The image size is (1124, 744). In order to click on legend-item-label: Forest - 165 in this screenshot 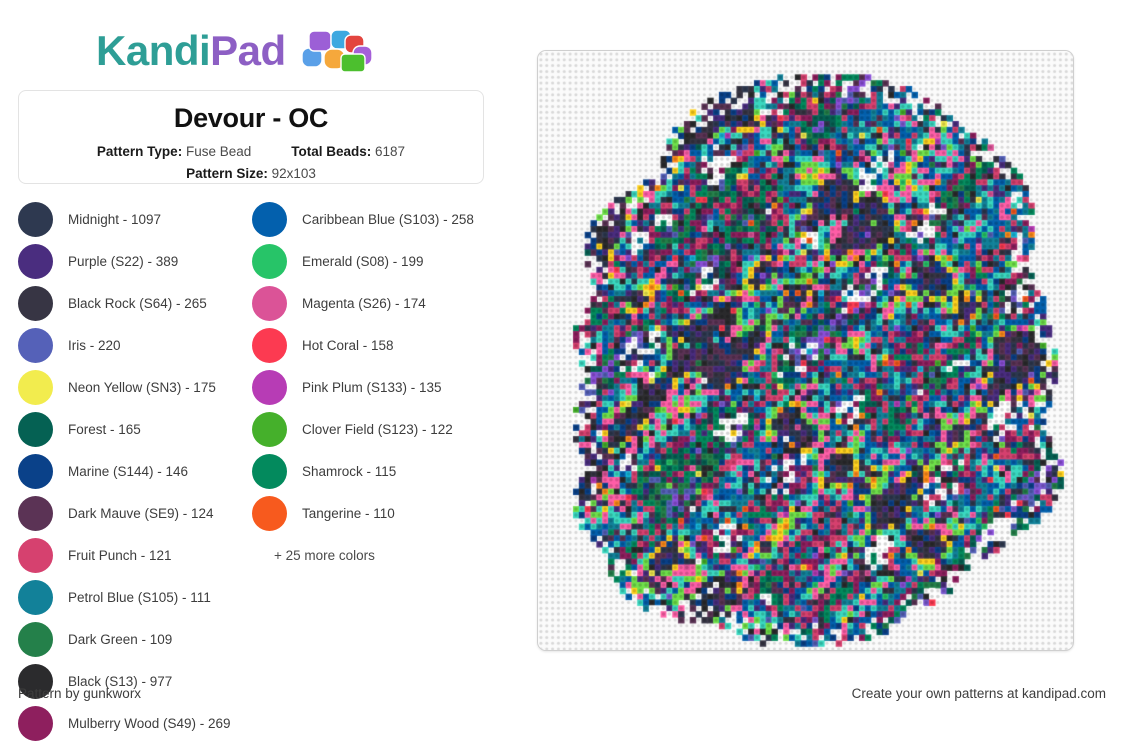, I will do `click(104, 429)`.